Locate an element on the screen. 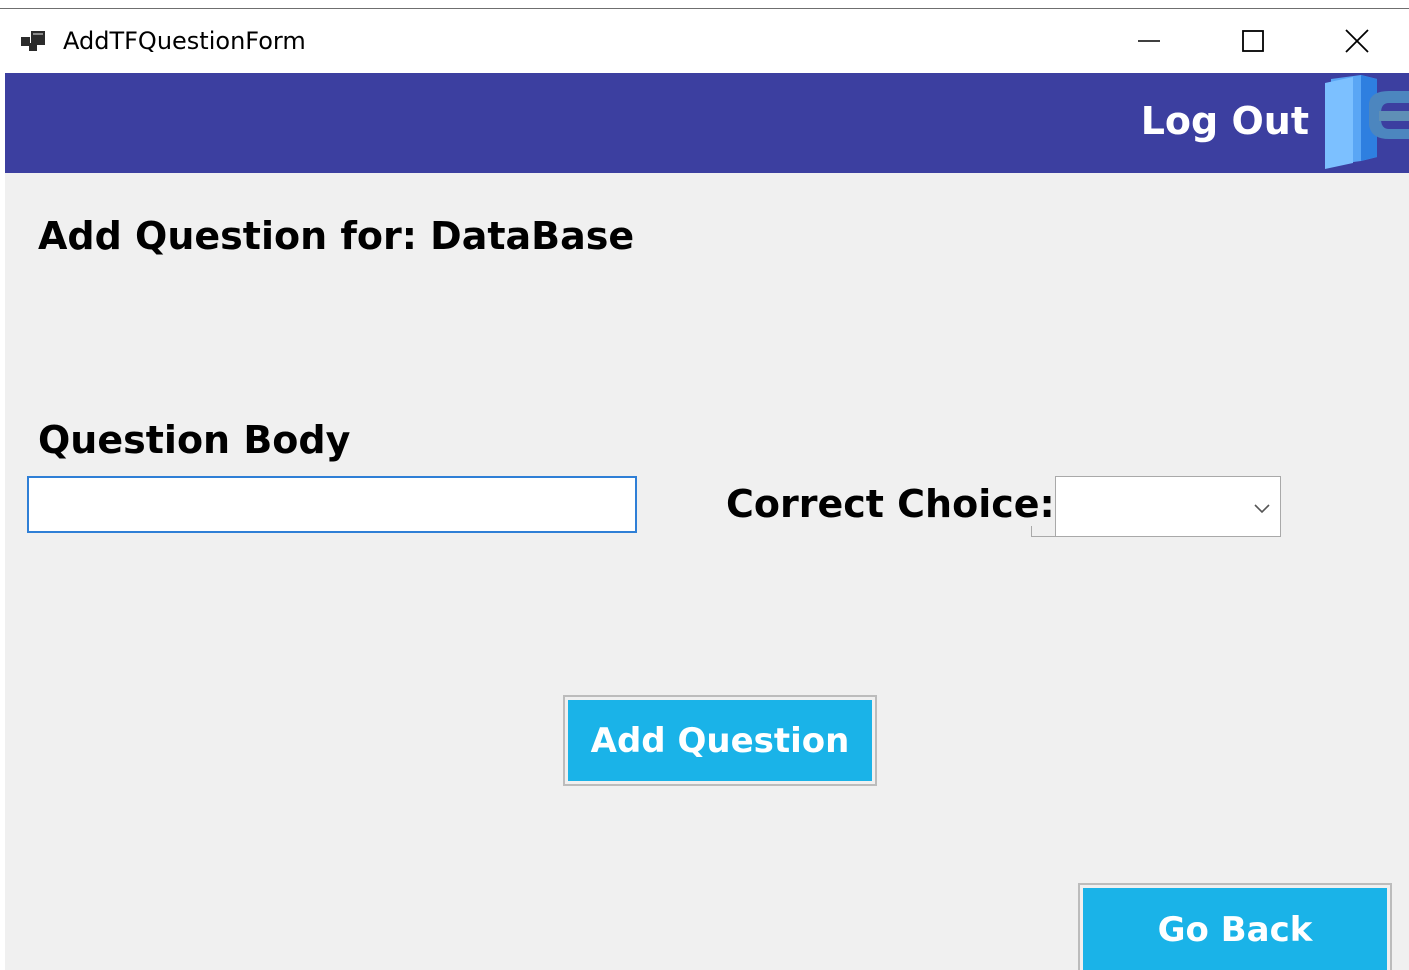  app-icon is located at coordinates (35, 41).